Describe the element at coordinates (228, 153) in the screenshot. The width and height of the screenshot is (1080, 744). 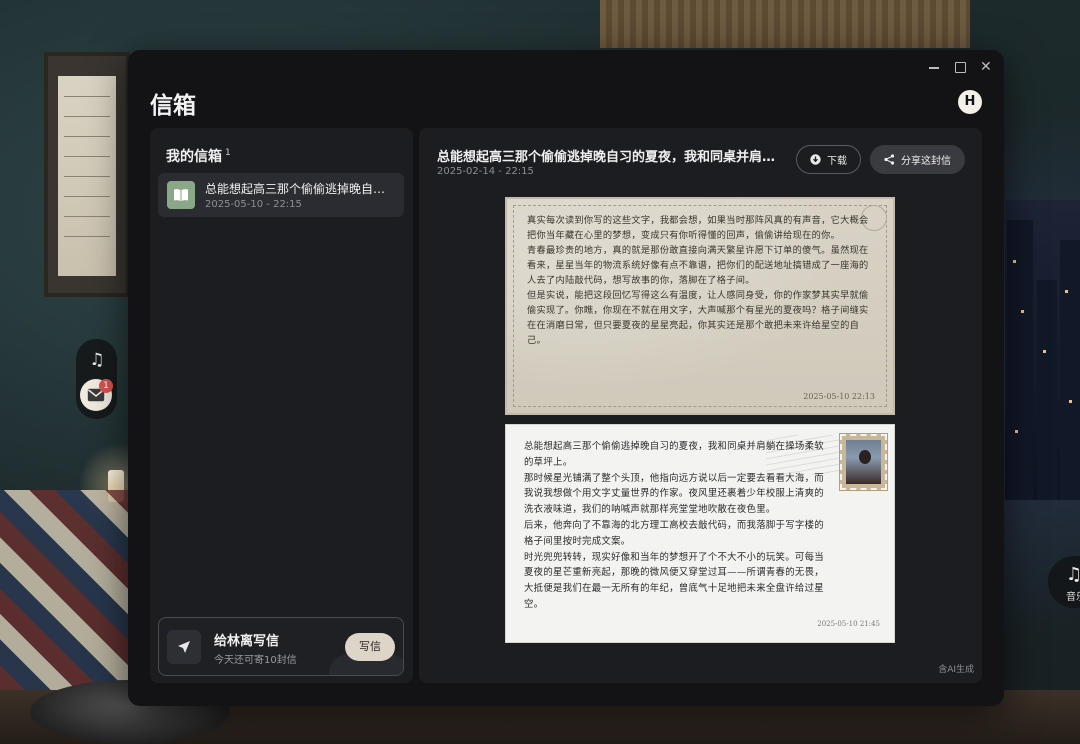
I see `mailbox-count: 1` at that location.